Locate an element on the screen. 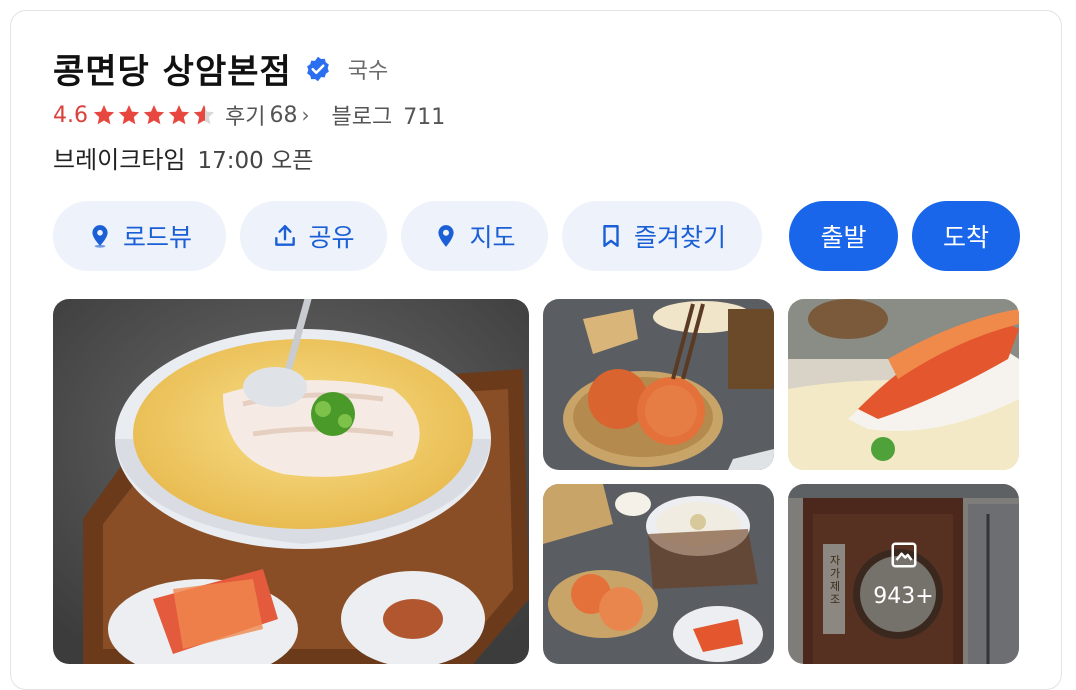 Image resolution: width=1076 pixels, height=690 pixels. hours-status: 브레이크타임 is located at coordinates (119, 160).